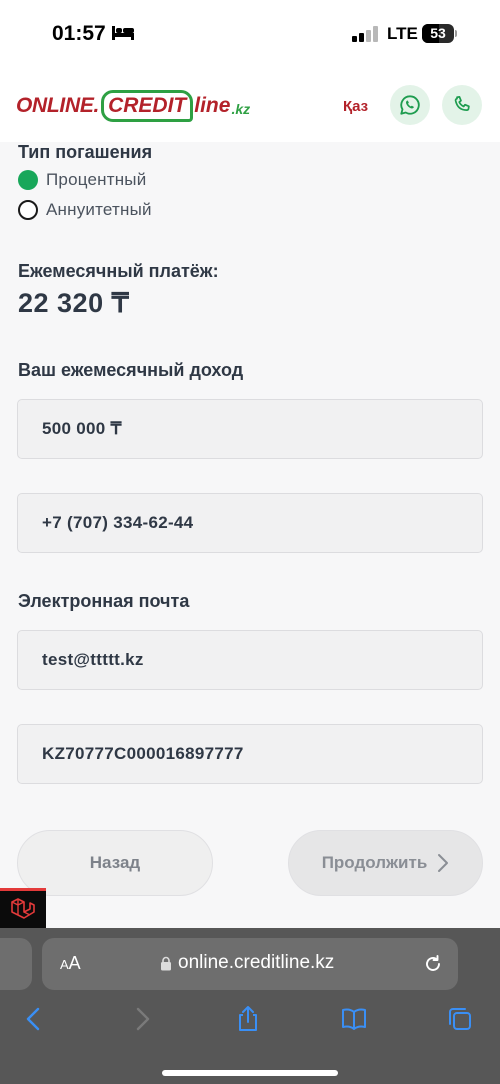 The image size is (500, 1084). I want to click on battery-level: 53, so click(438, 33).